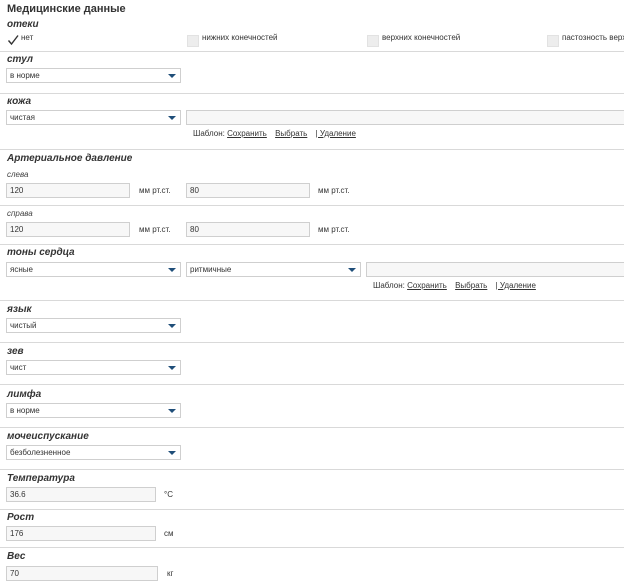  Describe the element at coordinates (93, 75) in the screenshot. I see `stool-select: в норме` at that location.